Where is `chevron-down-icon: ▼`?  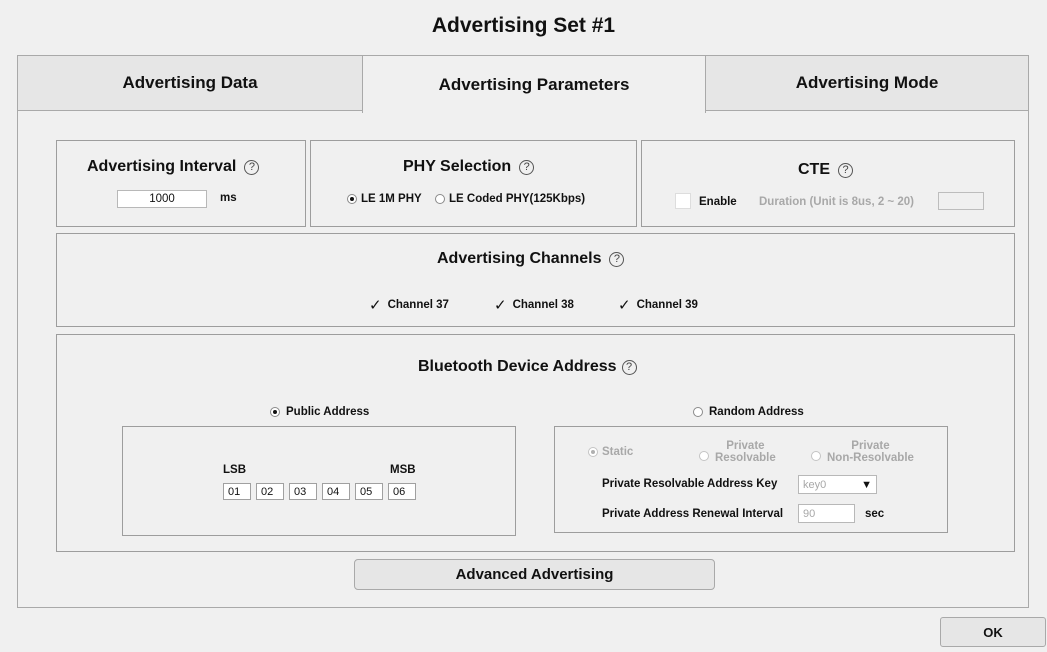 chevron-down-icon: ▼ is located at coordinates (868, 485).